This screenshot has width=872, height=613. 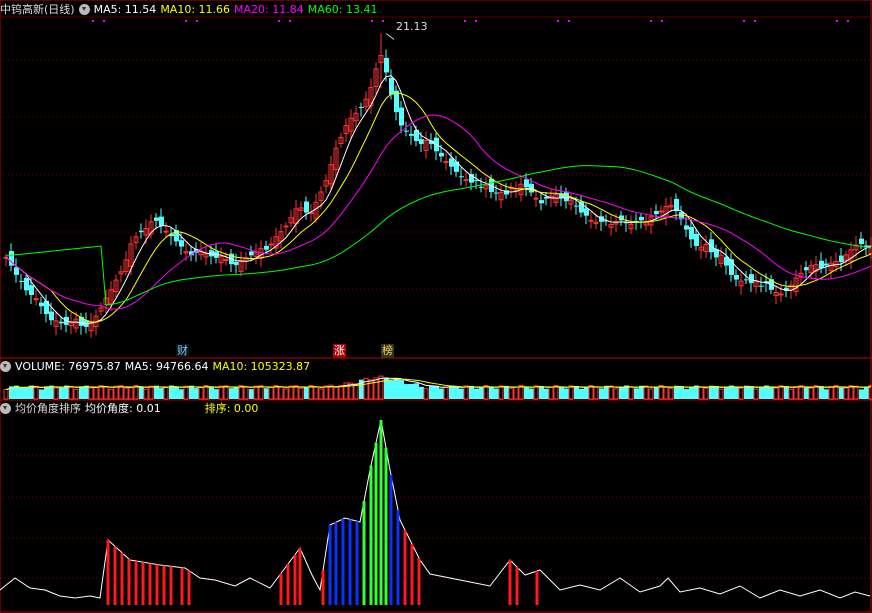 What do you see at coordinates (68, 366) in the screenshot?
I see `volume-label: VOLUME: 76975.87` at bounding box center [68, 366].